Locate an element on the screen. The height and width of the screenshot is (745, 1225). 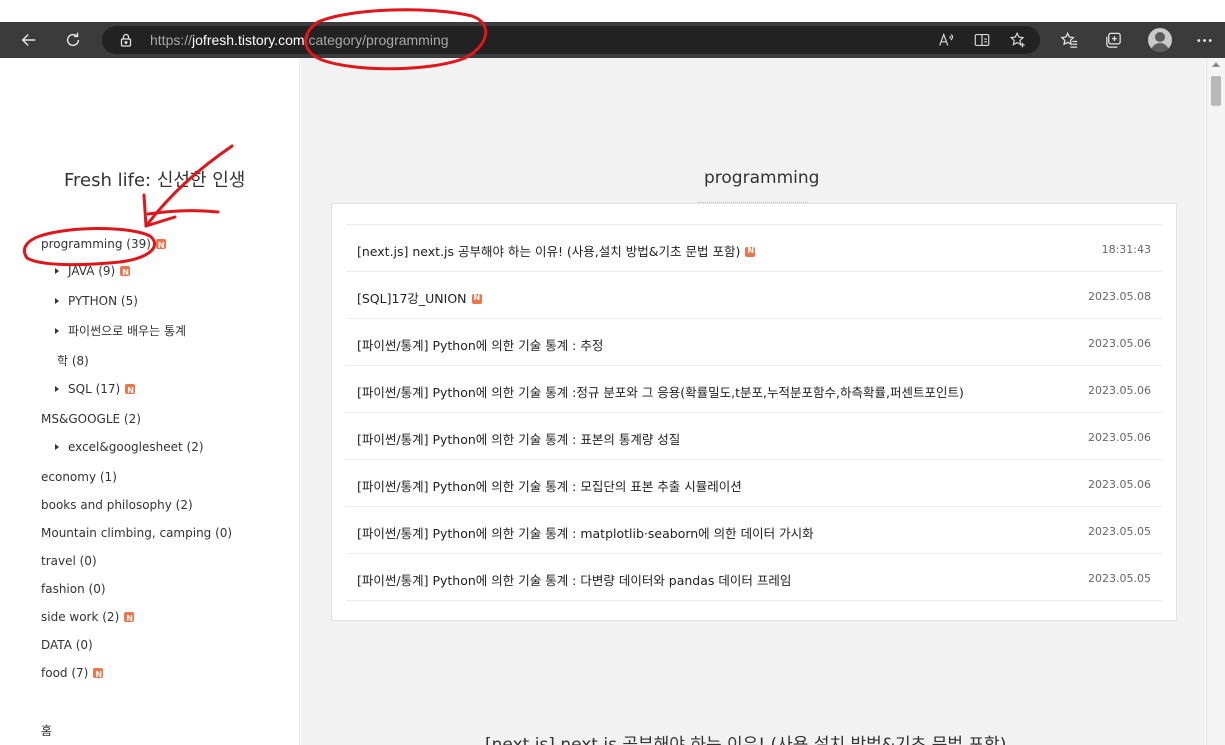
refresh-button is located at coordinates (73, 40).